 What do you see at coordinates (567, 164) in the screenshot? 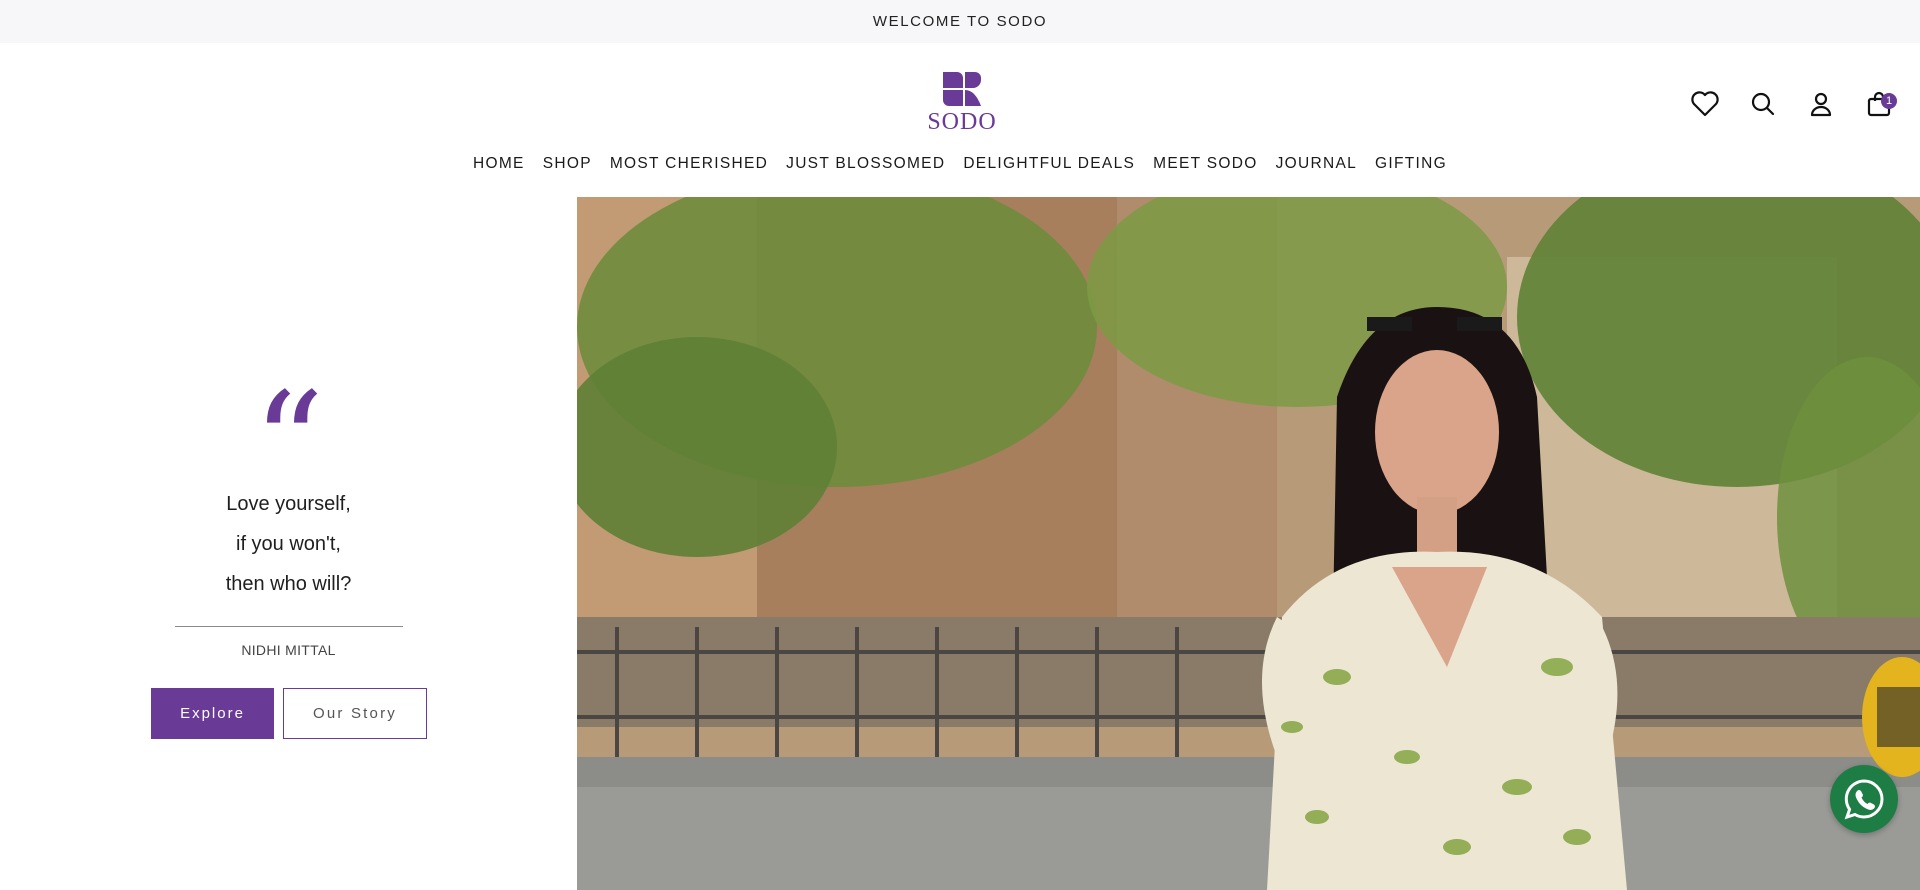
I see `nav-item-shop: SHOP` at bounding box center [567, 164].